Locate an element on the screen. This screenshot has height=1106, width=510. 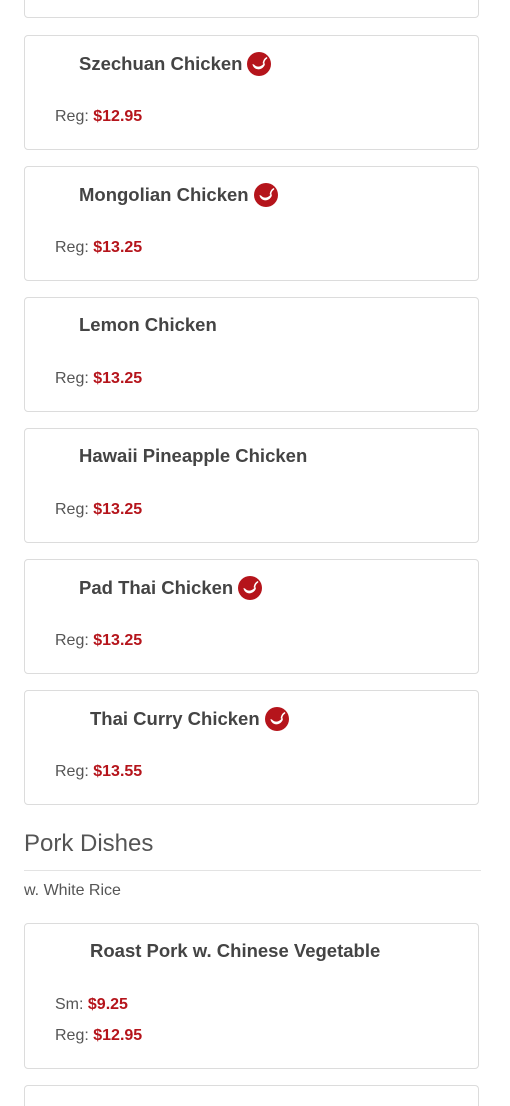
menu-item-name: Roast Pork w. Chinese Vegetable is located at coordinates (235, 950).